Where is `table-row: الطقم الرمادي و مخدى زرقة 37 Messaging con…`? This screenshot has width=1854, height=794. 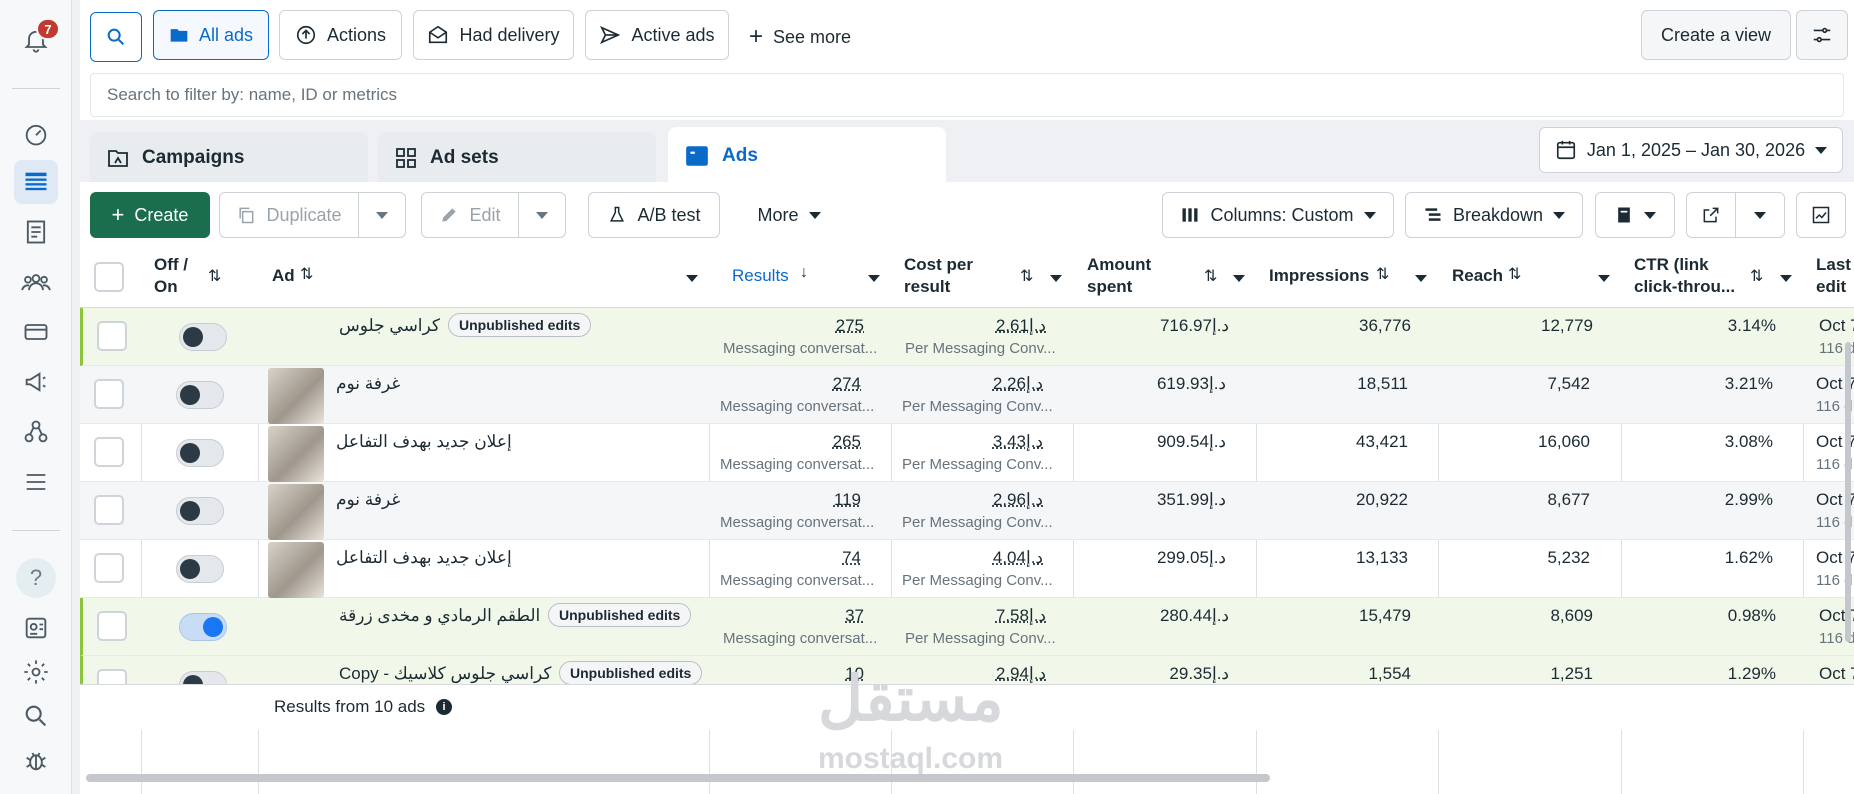 table-row: الطقم الرمادي و مخدى زرقة 37 Messaging con… is located at coordinates (967, 627).